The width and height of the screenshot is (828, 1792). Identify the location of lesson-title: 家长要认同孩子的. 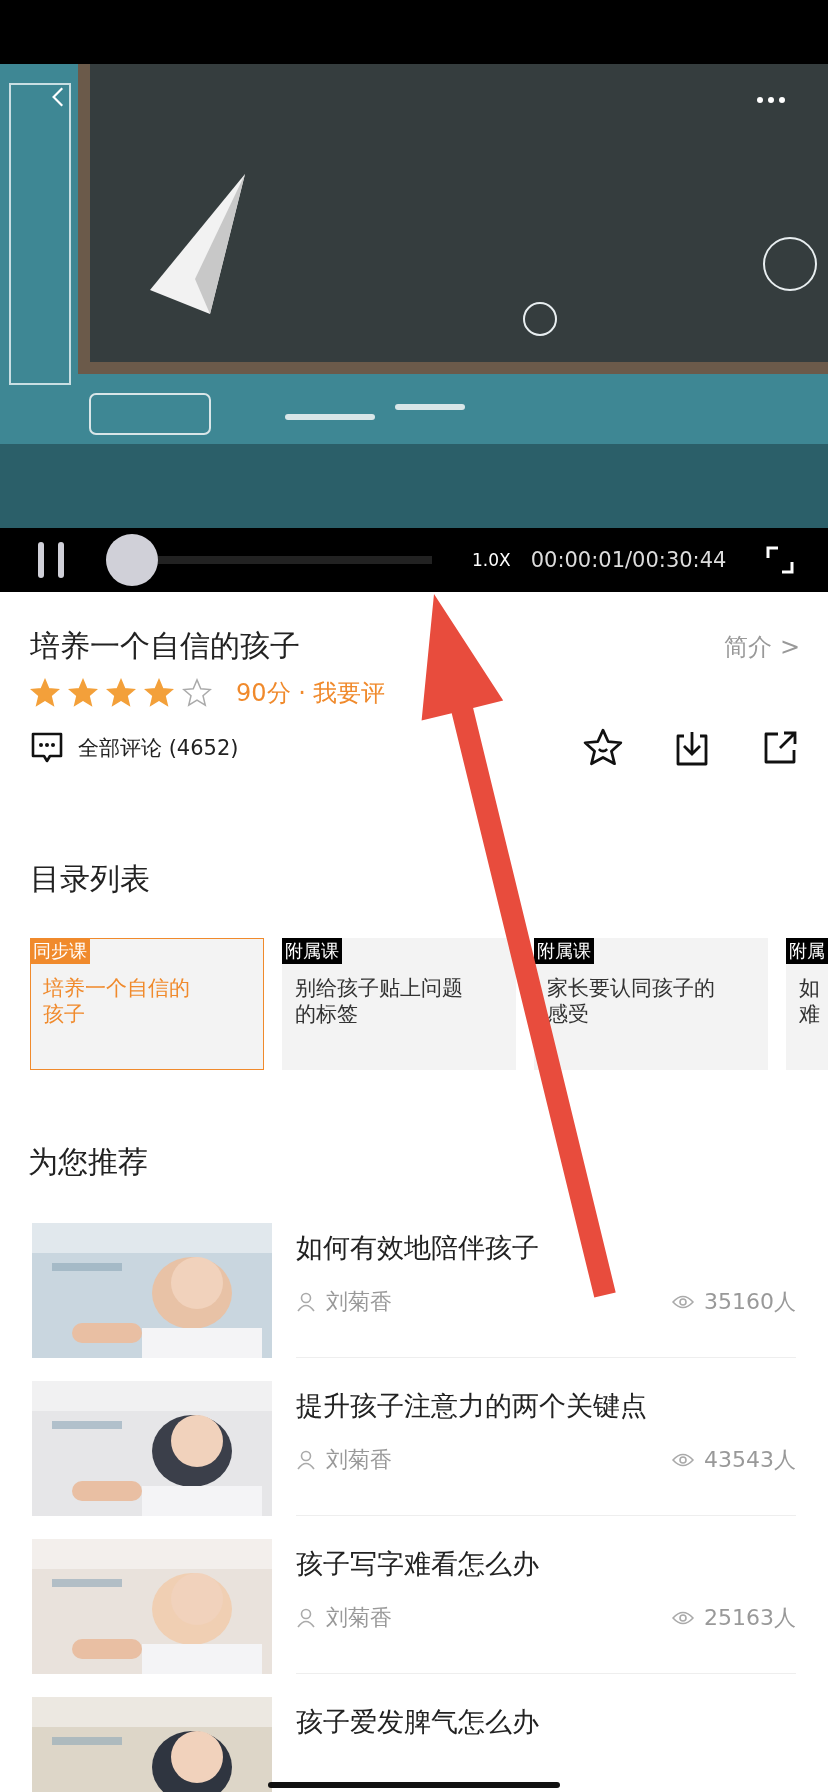
(631, 988).